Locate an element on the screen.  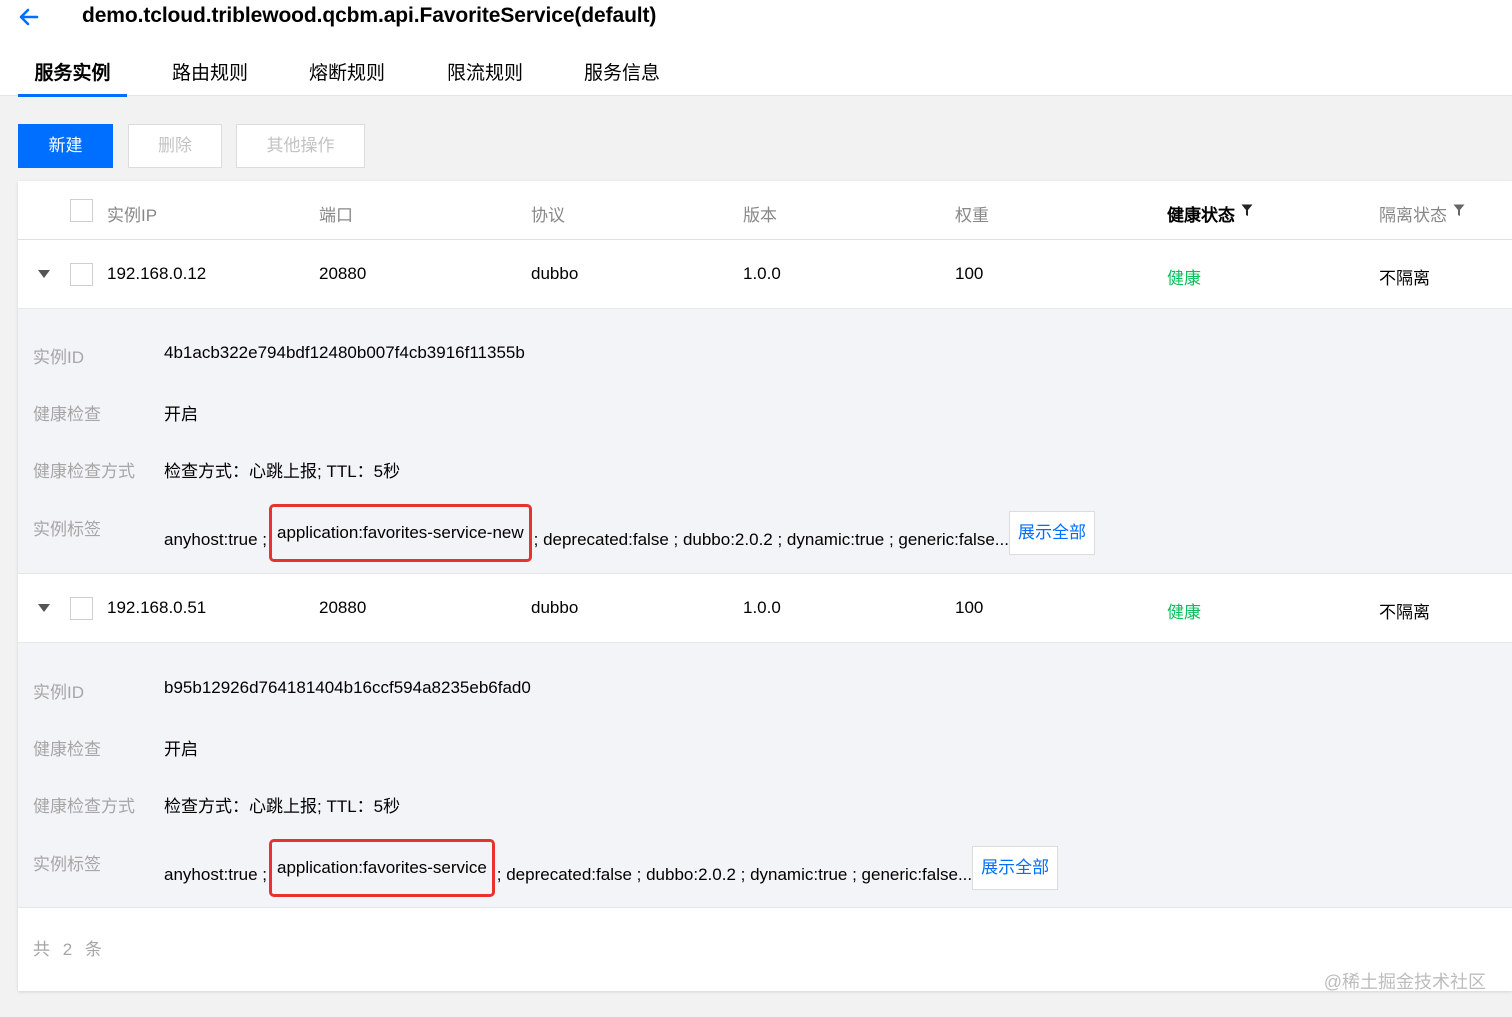
instance-ip: 192.168.0.51 is located at coordinates (157, 607).